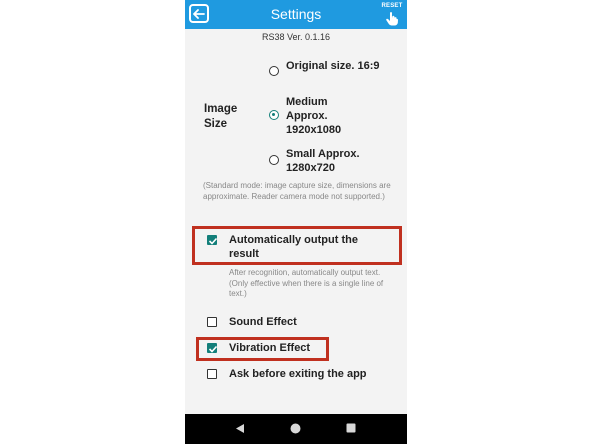 The width and height of the screenshot is (592, 444). I want to click on ask-before-exit-label: Ask before exiting the app, so click(298, 374).